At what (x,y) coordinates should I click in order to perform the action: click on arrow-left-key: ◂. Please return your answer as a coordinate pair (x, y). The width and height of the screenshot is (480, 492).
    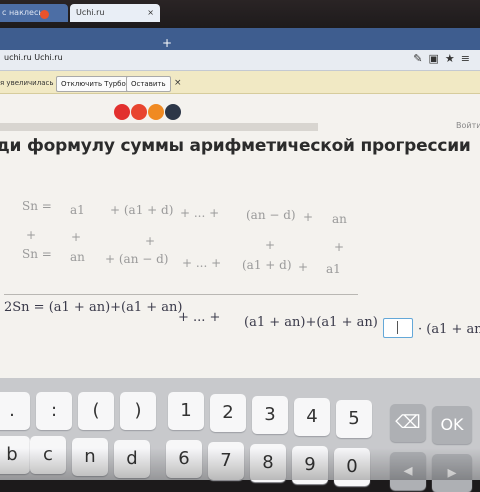
    Looking at the image, I should click on (408, 471).